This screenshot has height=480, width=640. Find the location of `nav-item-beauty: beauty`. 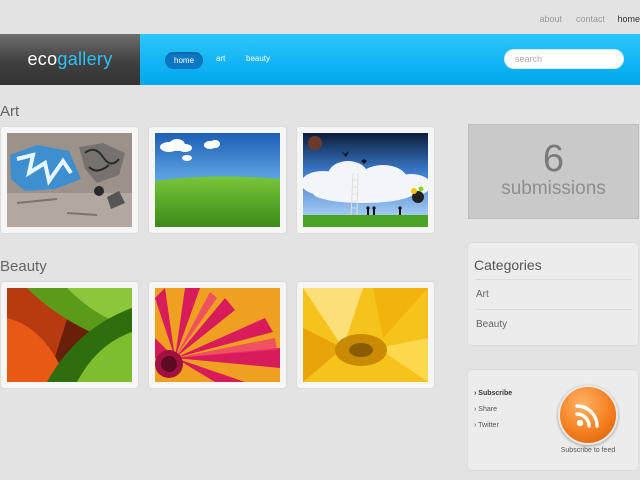

nav-item-beauty: beauty is located at coordinates (258, 58).